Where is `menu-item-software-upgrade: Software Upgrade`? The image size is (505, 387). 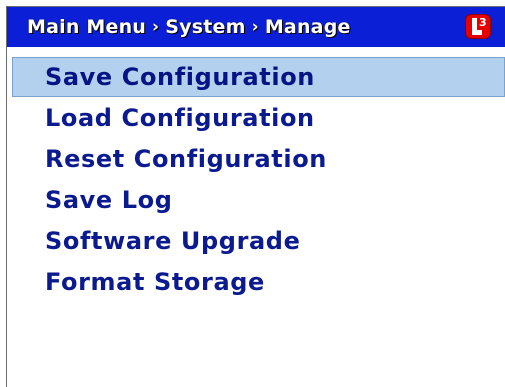 menu-item-software-upgrade: Software Upgrade is located at coordinates (256, 240).